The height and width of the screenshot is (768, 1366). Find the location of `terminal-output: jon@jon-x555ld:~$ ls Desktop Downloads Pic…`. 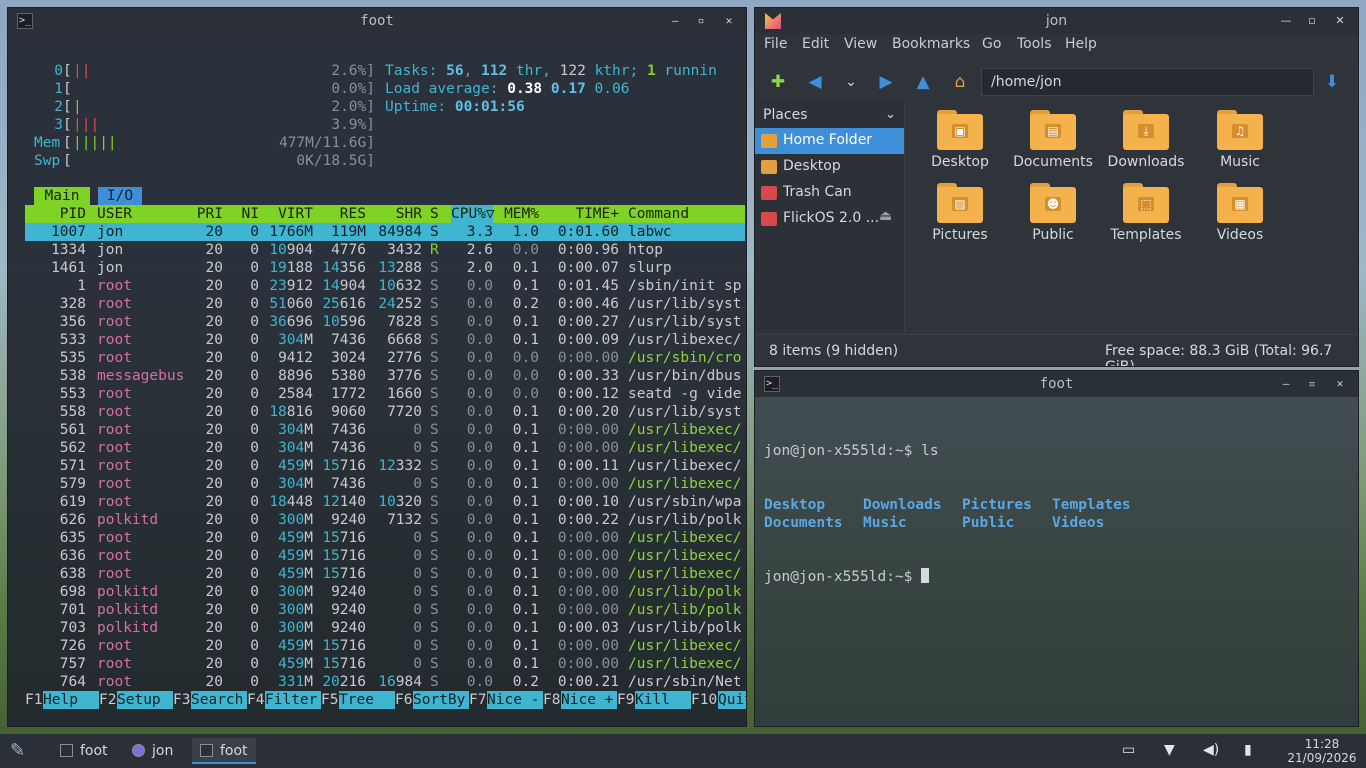

terminal-output: jon@jon-x555ld:~$ ls Desktop Downloads Pic… is located at coordinates (947, 514).